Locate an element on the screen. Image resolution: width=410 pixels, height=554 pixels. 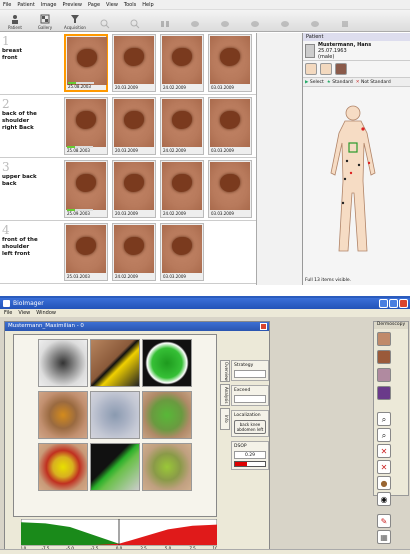
zoom-button is located at coordinates (105, 24).